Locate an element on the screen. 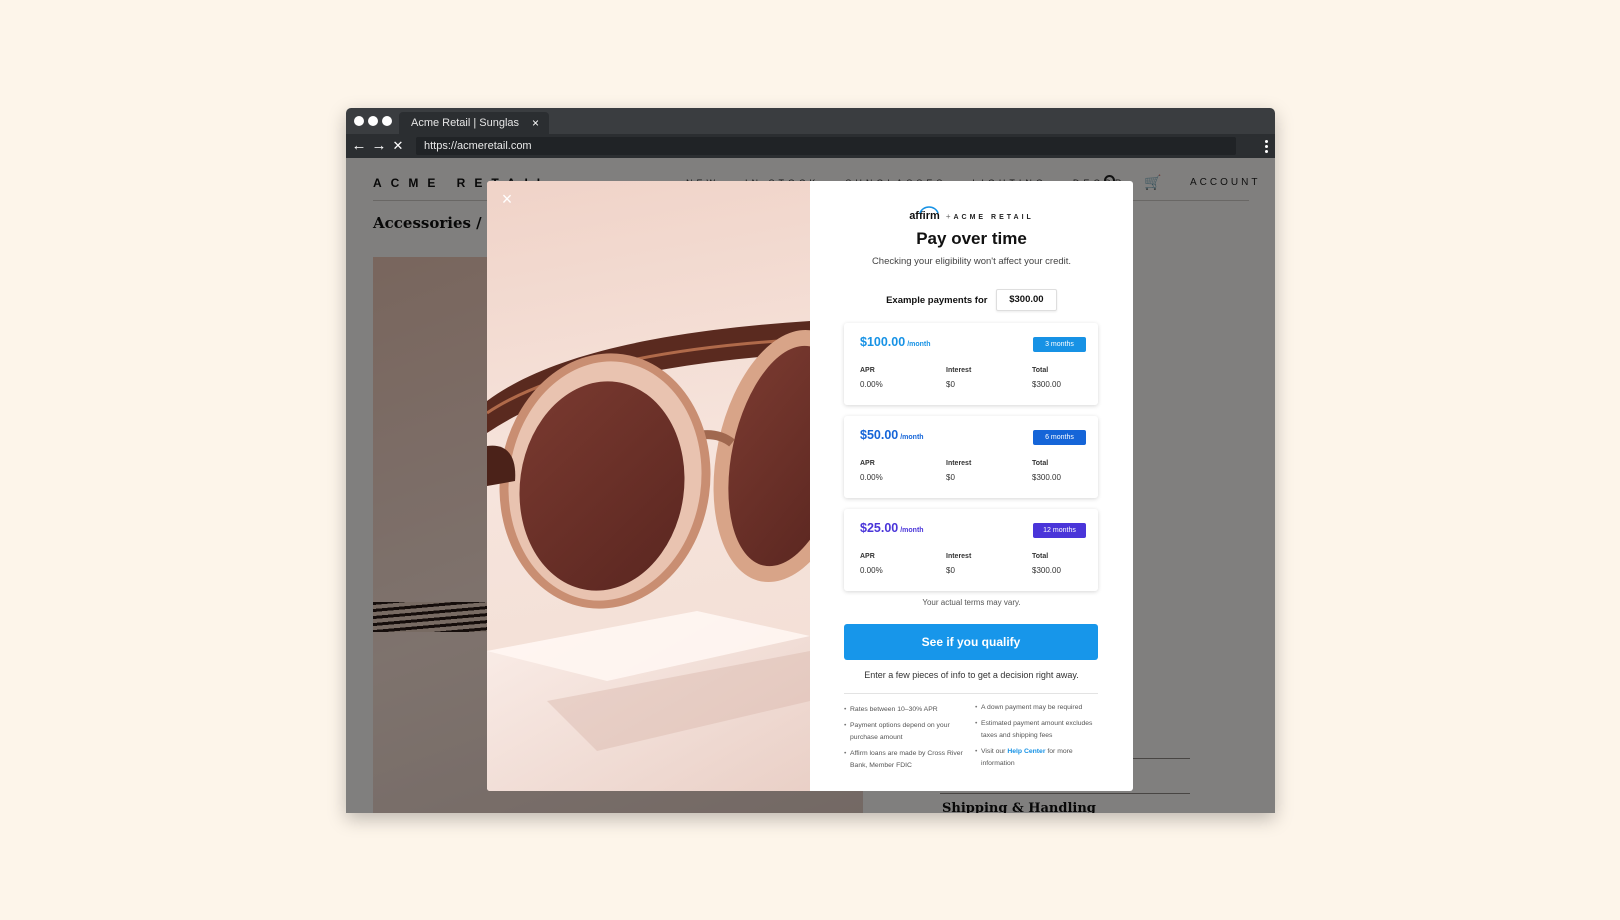 This screenshot has height=920, width=1620. plan-monthly-price: $100.00/month is located at coordinates (895, 342).